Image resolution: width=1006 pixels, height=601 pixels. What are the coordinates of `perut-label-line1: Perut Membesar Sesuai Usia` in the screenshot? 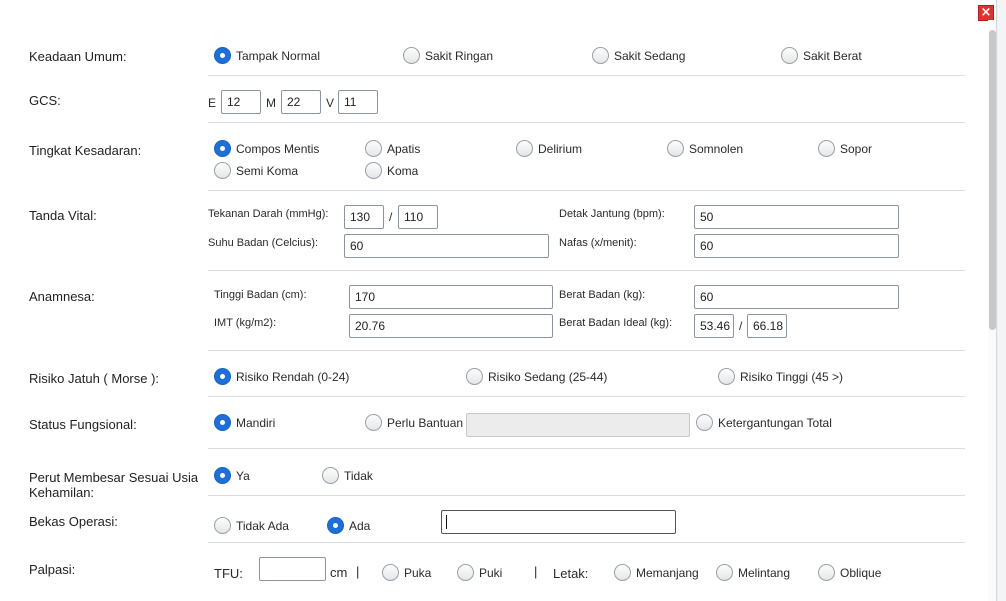 It's located at (114, 477).